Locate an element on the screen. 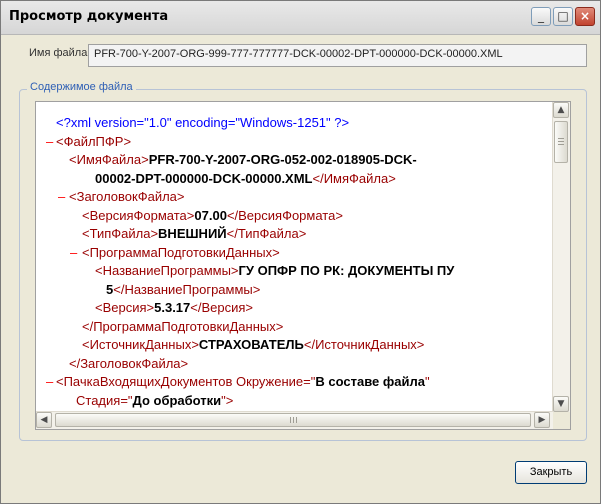  xml-tag: </ИмяФайла> is located at coordinates (354, 178).